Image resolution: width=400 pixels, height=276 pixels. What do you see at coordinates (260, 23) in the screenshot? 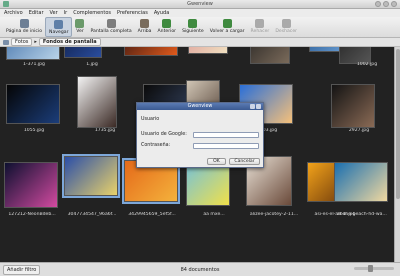
I see `redo-icon` at bounding box center [260, 23].